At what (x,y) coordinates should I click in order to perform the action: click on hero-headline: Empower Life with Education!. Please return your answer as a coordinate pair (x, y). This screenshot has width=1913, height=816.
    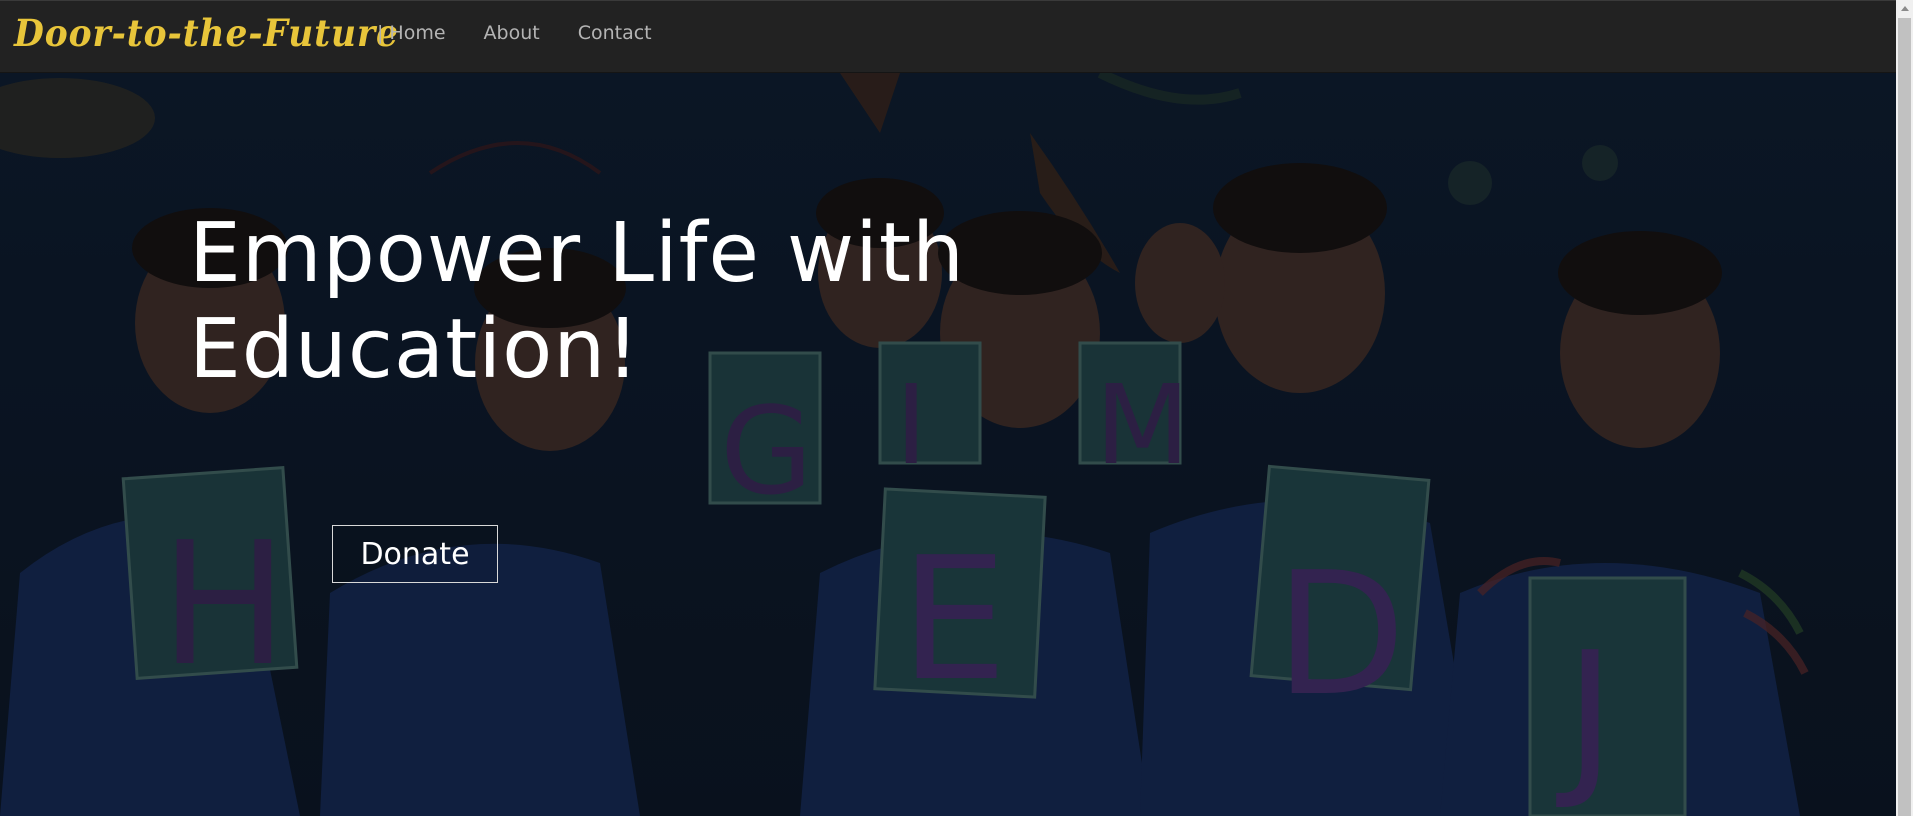
    Looking at the image, I should click on (639, 302).